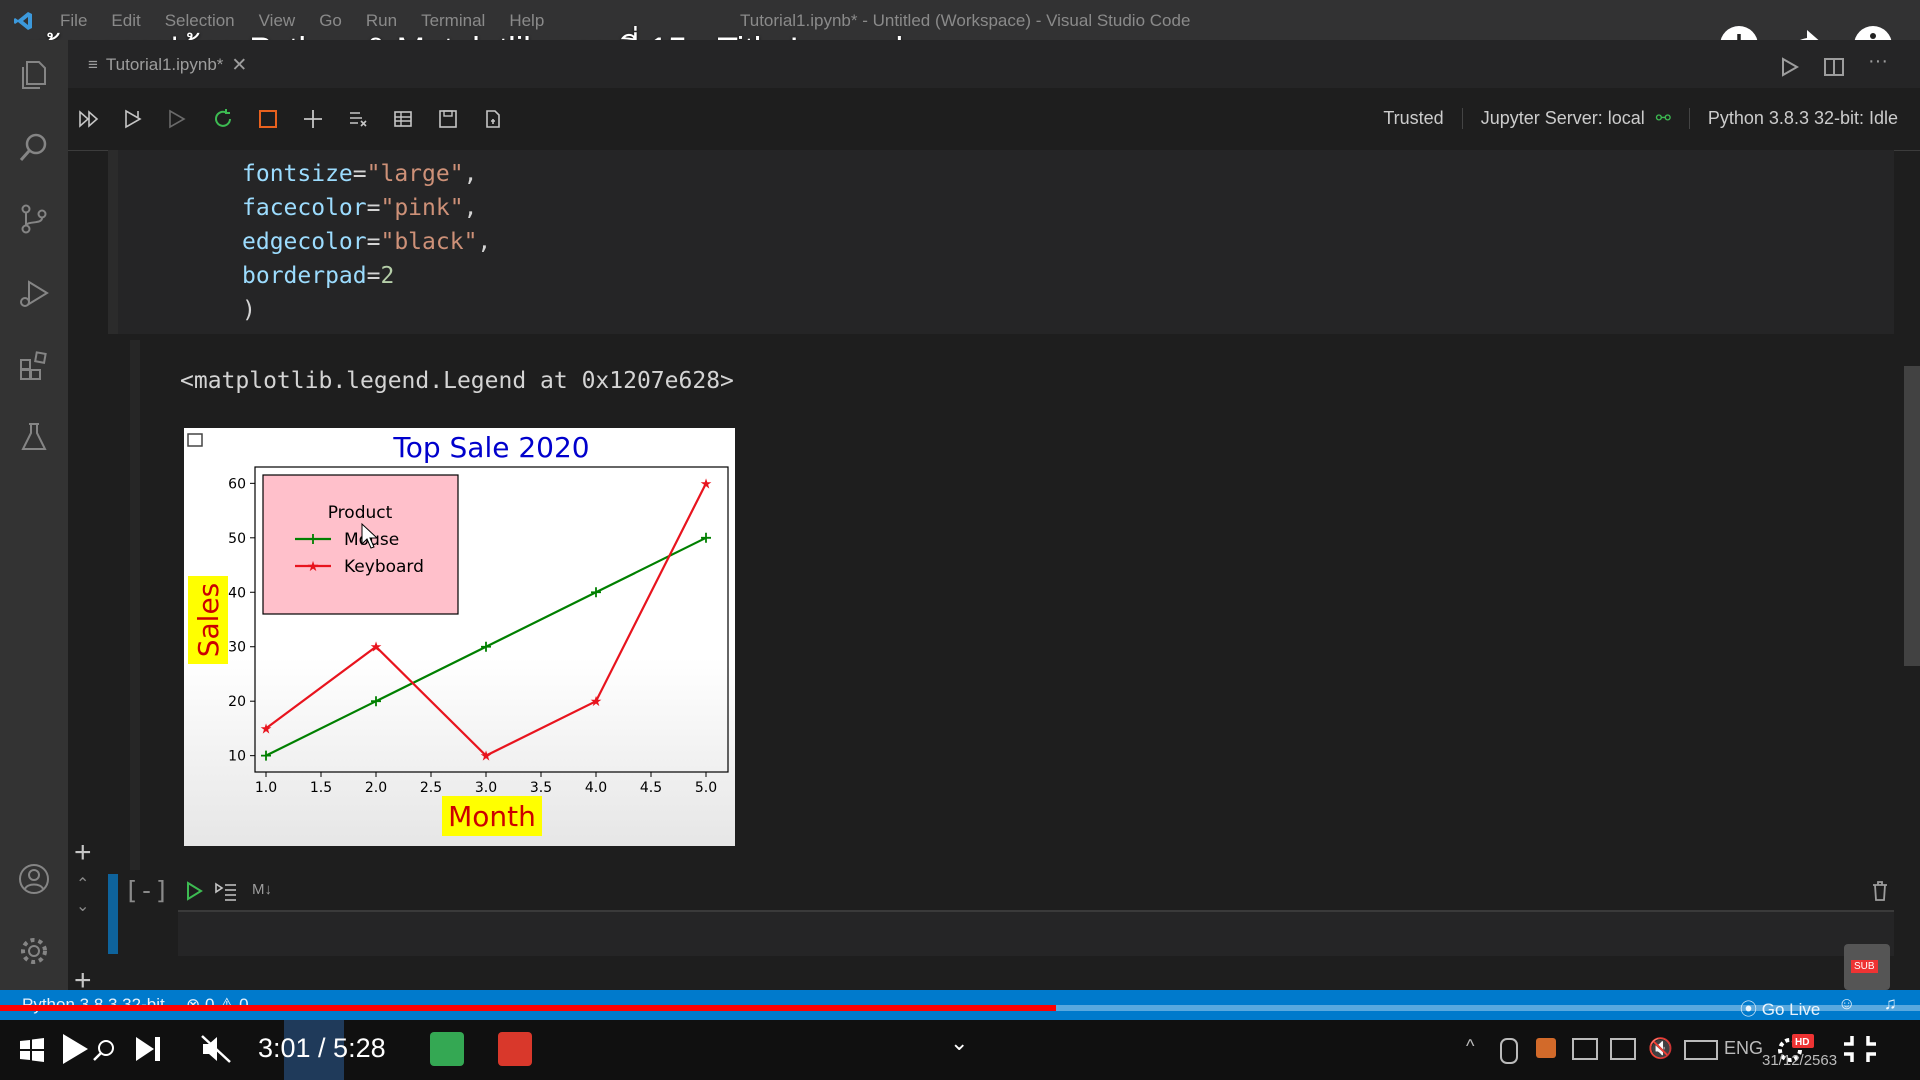 The width and height of the screenshot is (1920, 1080). What do you see at coordinates (304, 276) in the screenshot?
I see `code-key: borderpad` at bounding box center [304, 276].